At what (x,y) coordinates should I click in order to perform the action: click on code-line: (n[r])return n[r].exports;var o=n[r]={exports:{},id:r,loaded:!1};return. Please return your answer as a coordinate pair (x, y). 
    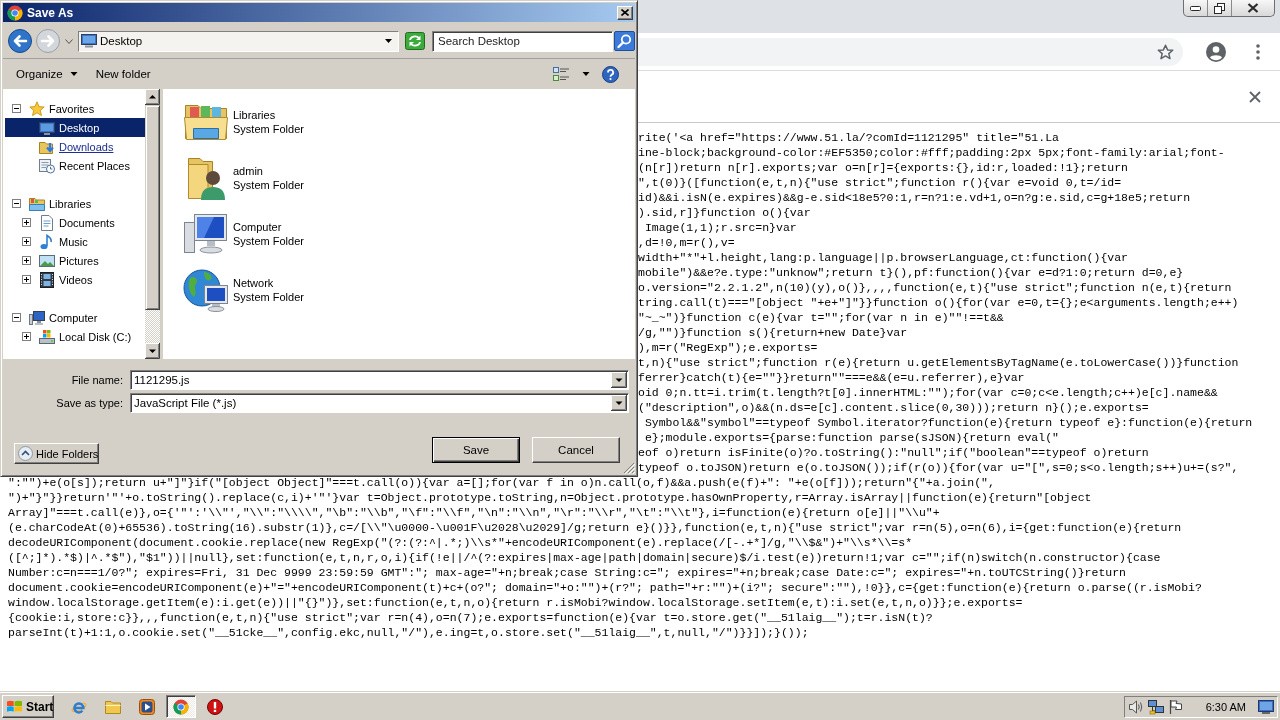
    Looking at the image, I should click on (883, 167).